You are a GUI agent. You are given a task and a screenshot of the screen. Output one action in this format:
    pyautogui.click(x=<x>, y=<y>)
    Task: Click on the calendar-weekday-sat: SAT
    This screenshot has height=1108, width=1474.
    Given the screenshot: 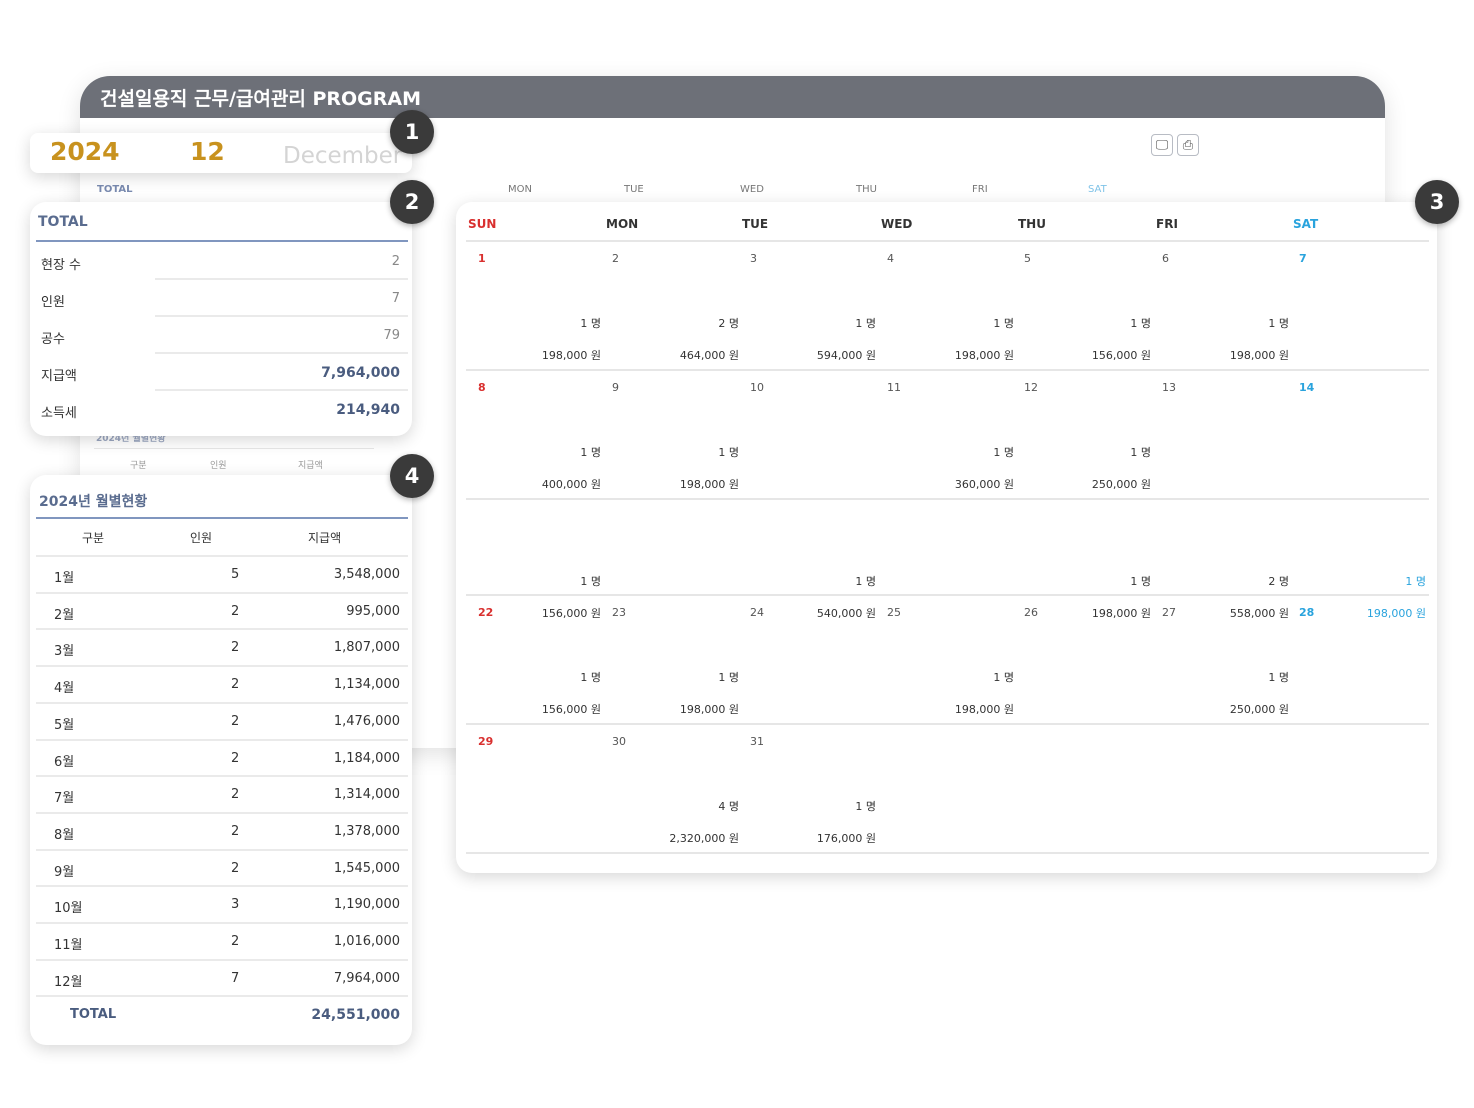 What is the action you would take?
    pyautogui.click(x=1306, y=224)
    